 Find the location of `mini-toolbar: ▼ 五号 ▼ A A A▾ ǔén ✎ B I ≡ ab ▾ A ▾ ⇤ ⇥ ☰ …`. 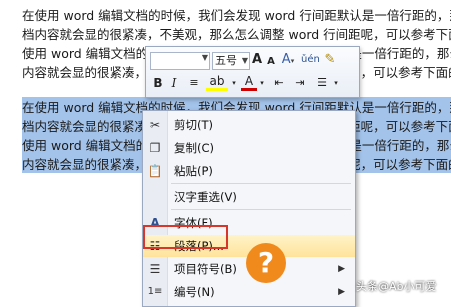

mini-toolbar: ▼ 五号 ▼ A A A▾ ǔén ✎ B I ≡ ab ▾ A ▾ ⇤ ⇥ ☰ … is located at coordinates (252, 72).